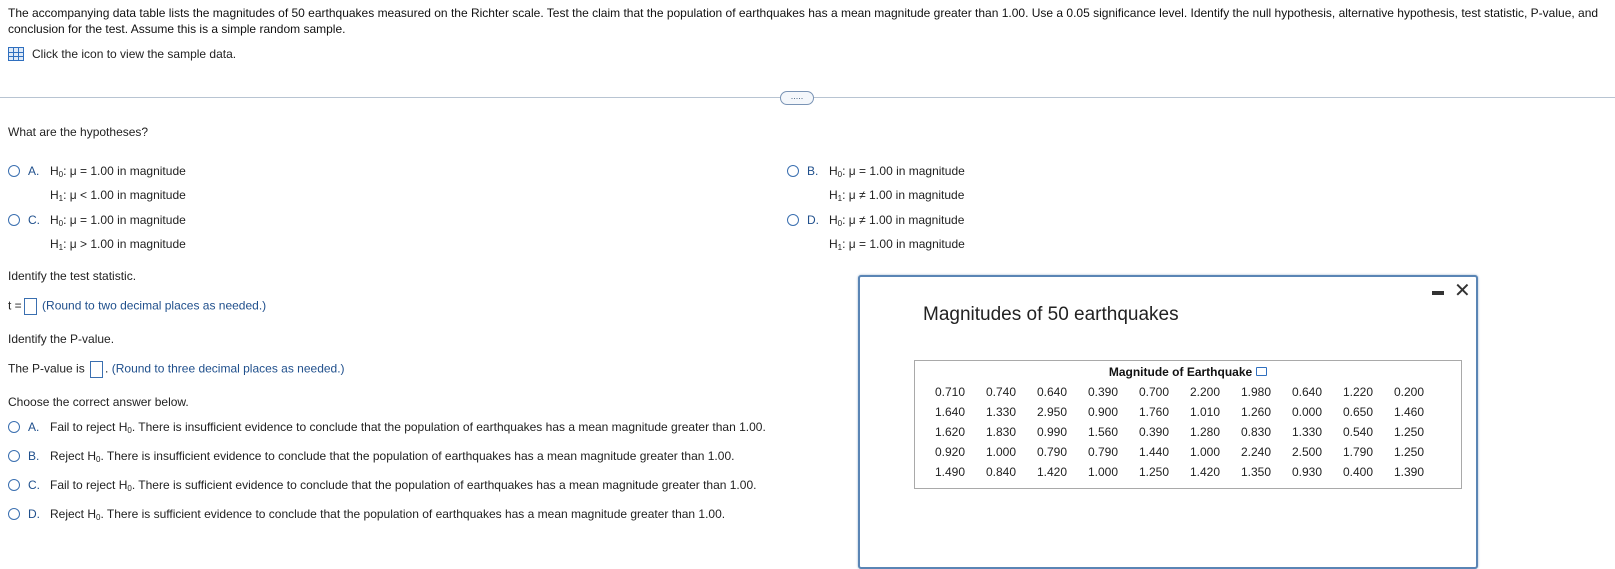 The height and width of the screenshot is (569, 1615). What do you see at coordinates (1051, 314) in the screenshot?
I see `dialog-title: Magnitudes of 50 earthquakes` at bounding box center [1051, 314].